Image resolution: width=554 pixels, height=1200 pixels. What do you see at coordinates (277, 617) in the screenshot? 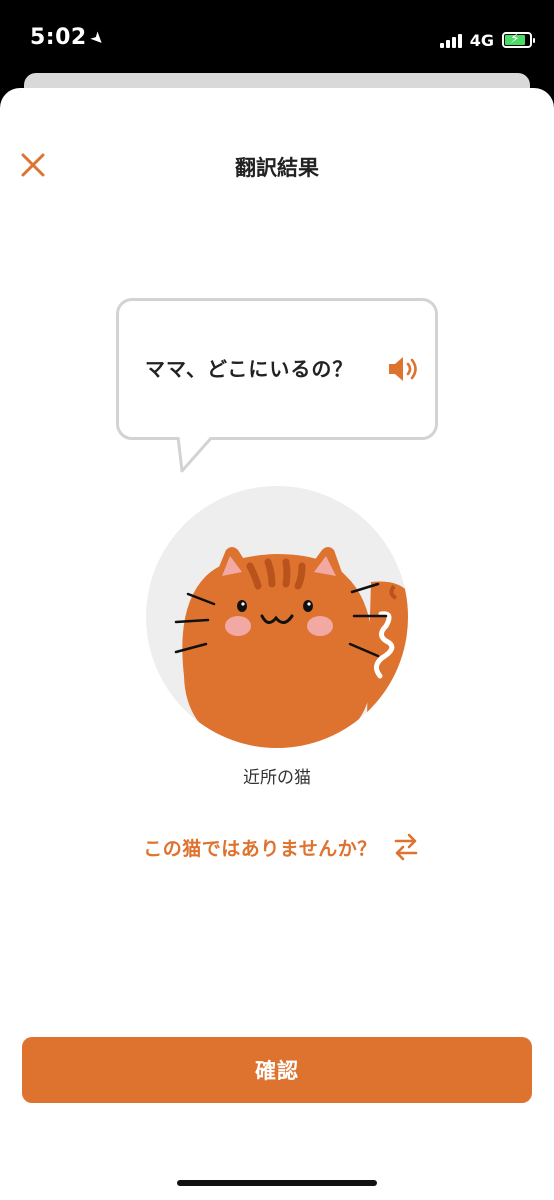
I see `cat-avatar` at bounding box center [277, 617].